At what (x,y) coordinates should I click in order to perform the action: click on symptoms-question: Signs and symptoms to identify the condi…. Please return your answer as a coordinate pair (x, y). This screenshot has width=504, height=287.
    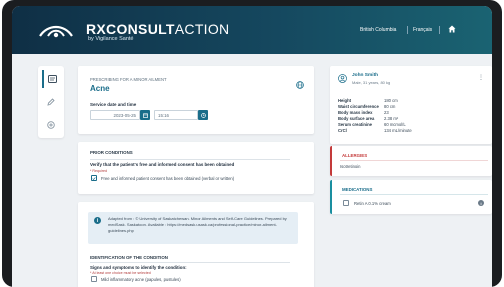
    Looking at the image, I should click on (138, 267).